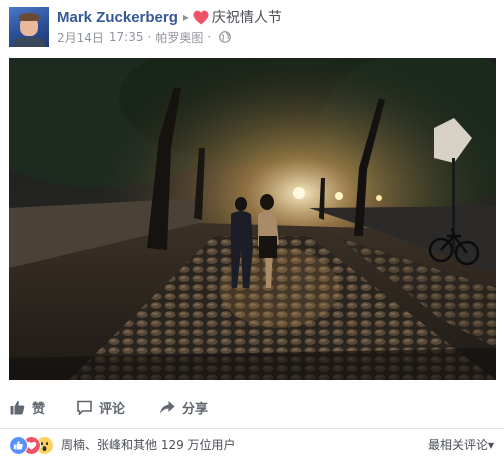  Describe the element at coordinates (246, 18) in the screenshot. I see `activity-label: 庆祝情人节` at that location.